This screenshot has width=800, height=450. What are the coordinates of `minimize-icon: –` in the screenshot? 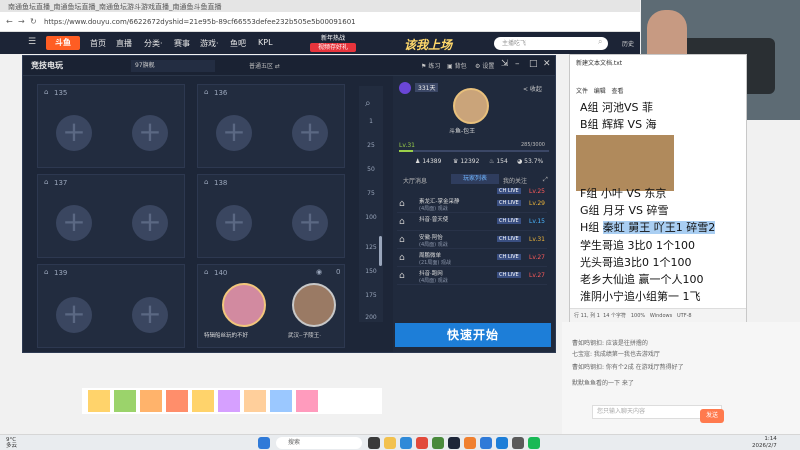 It's located at (517, 64).